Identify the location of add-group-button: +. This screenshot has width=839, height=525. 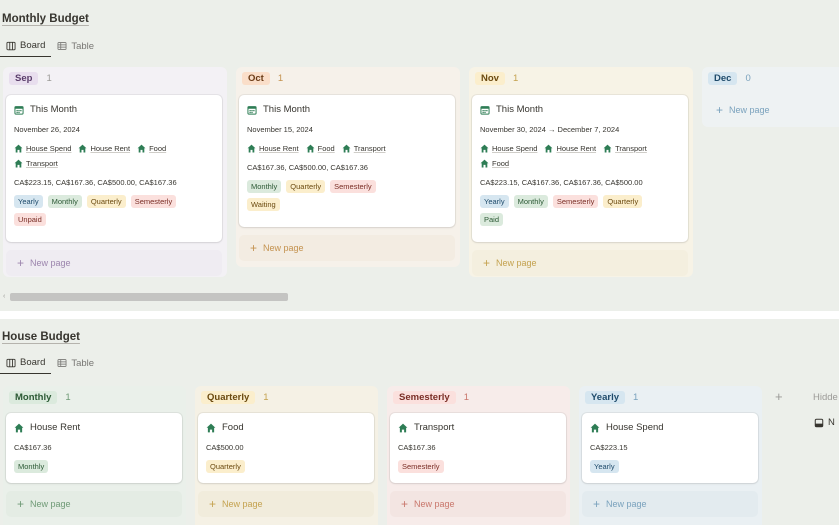
(779, 396).